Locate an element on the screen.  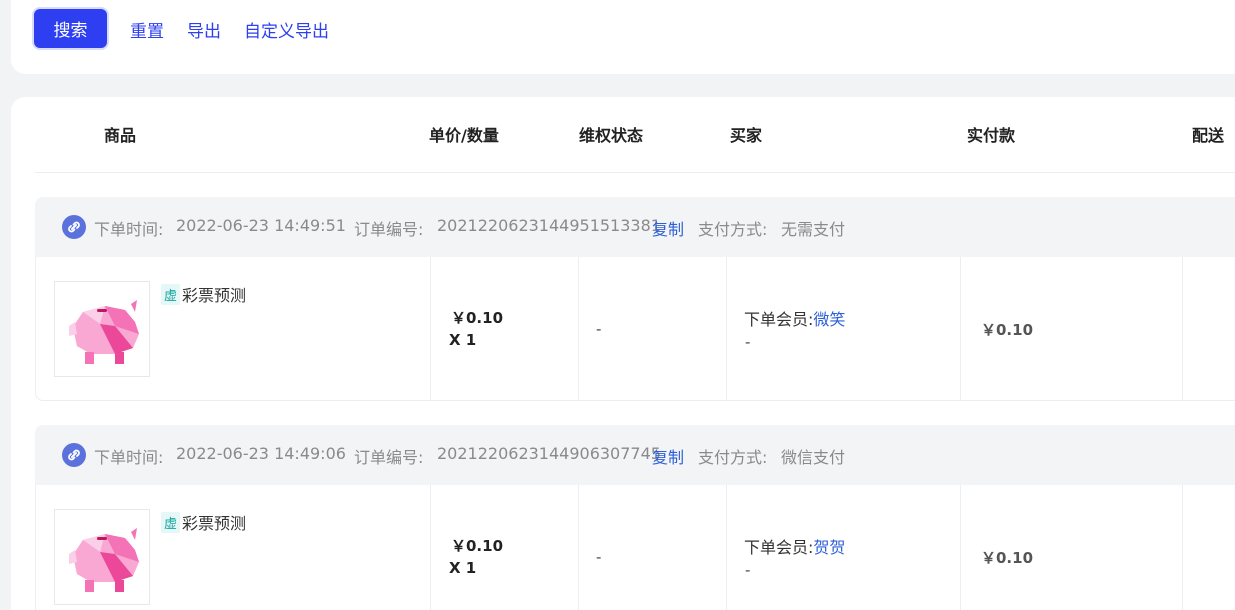
buyer-name-link: 微笑 is located at coordinates (829, 319).